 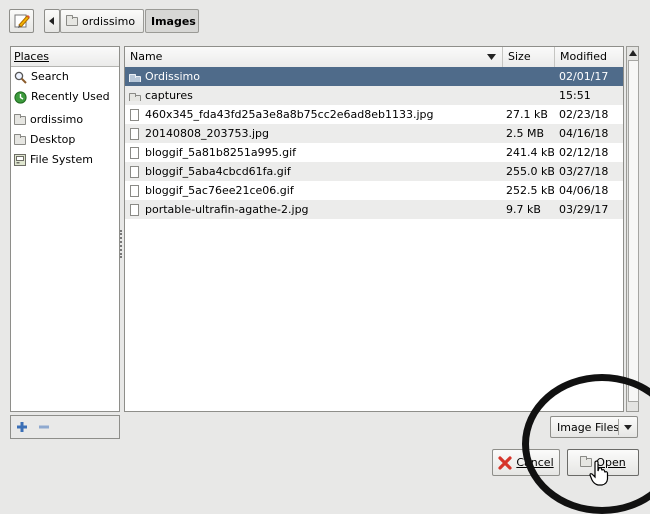 What do you see at coordinates (374, 133) in the screenshot?
I see `file-row: 20140808_203753.jpg 2.5 MB 04/16/18` at bounding box center [374, 133].